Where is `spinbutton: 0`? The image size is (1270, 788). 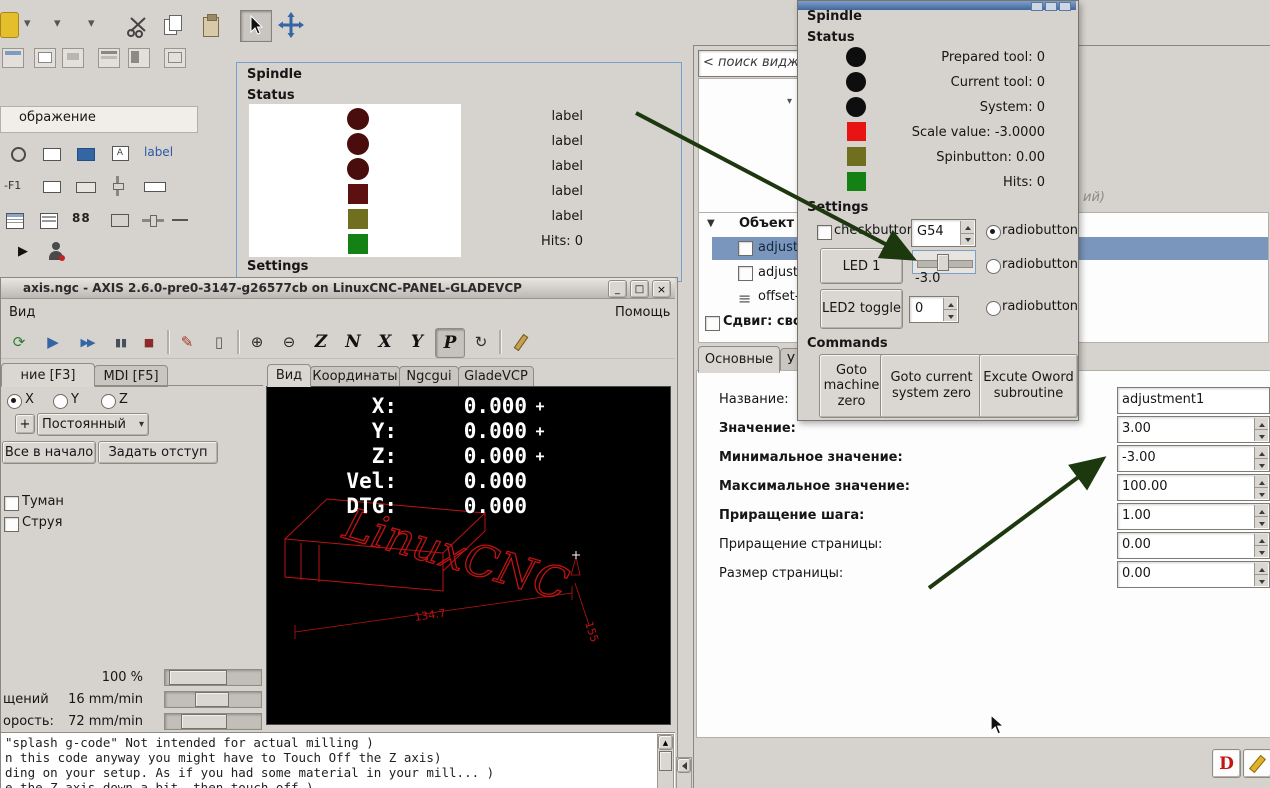 spinbutton: 0 is located at coordinates (934, 309).